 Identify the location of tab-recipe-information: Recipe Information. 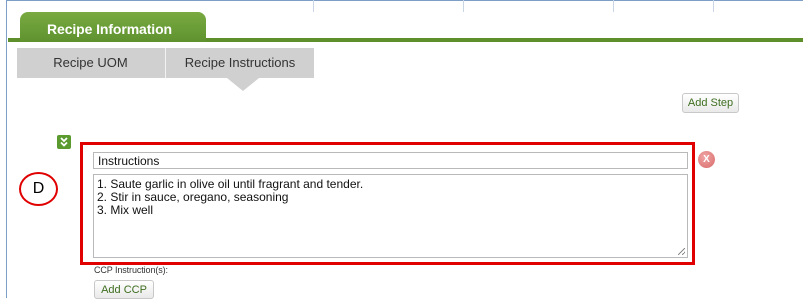
(113, 27).